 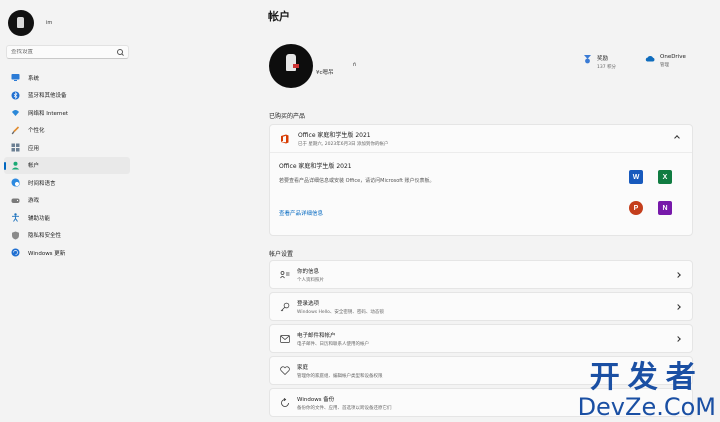 I want to click on brush-icon, so click(x=15, y=130).